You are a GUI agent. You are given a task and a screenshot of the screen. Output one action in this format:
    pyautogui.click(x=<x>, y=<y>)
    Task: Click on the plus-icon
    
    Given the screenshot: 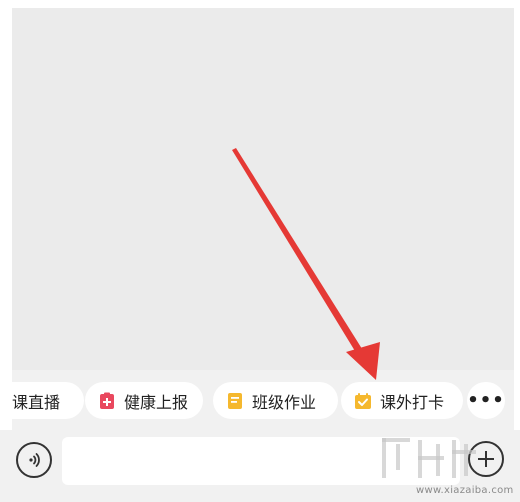 What is the action you would take?
    pyautogui.click(x=486, y=459)
    